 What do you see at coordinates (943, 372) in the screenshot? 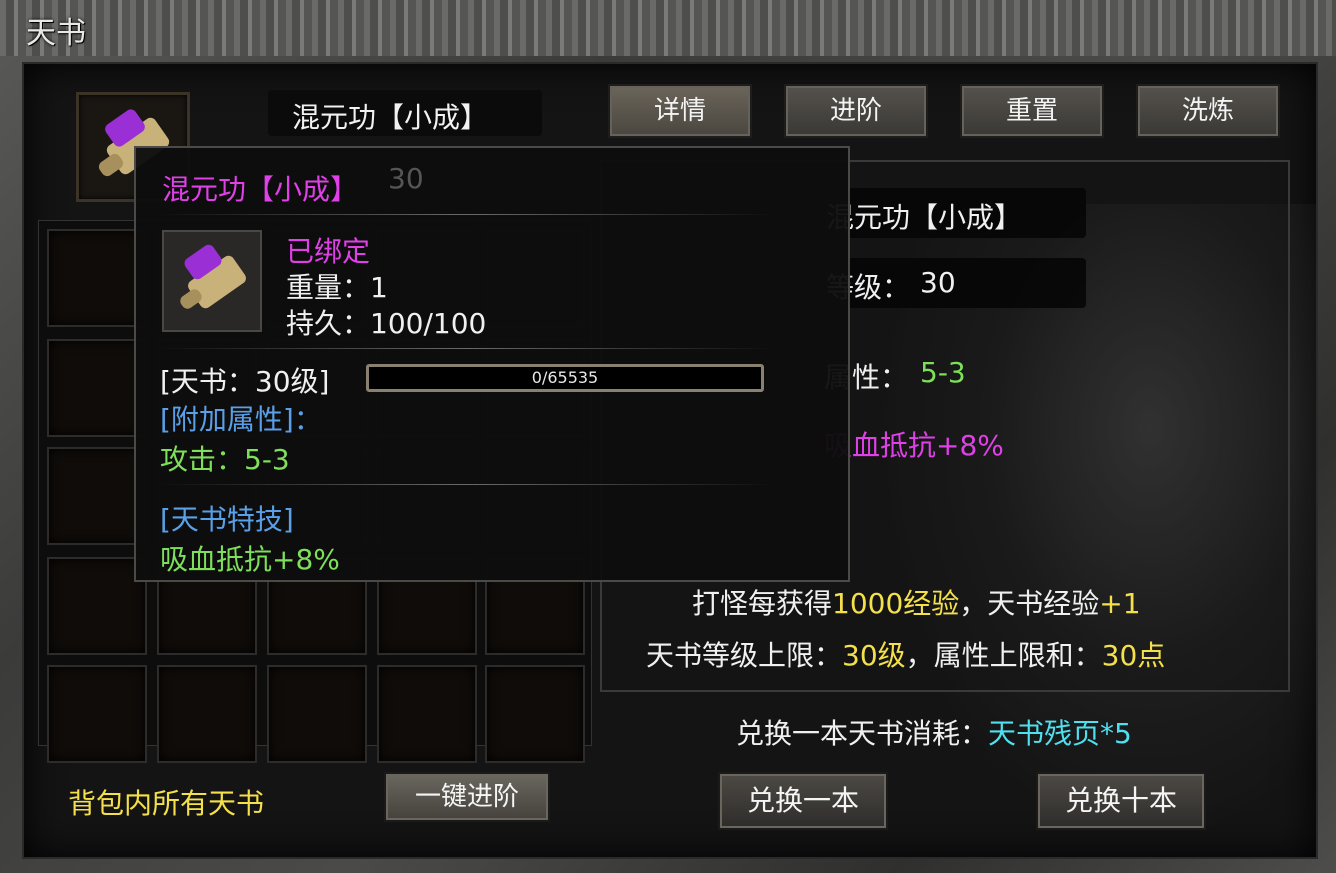
I see `detail-attr-value: 5-3` at bounding box center [943, 372].